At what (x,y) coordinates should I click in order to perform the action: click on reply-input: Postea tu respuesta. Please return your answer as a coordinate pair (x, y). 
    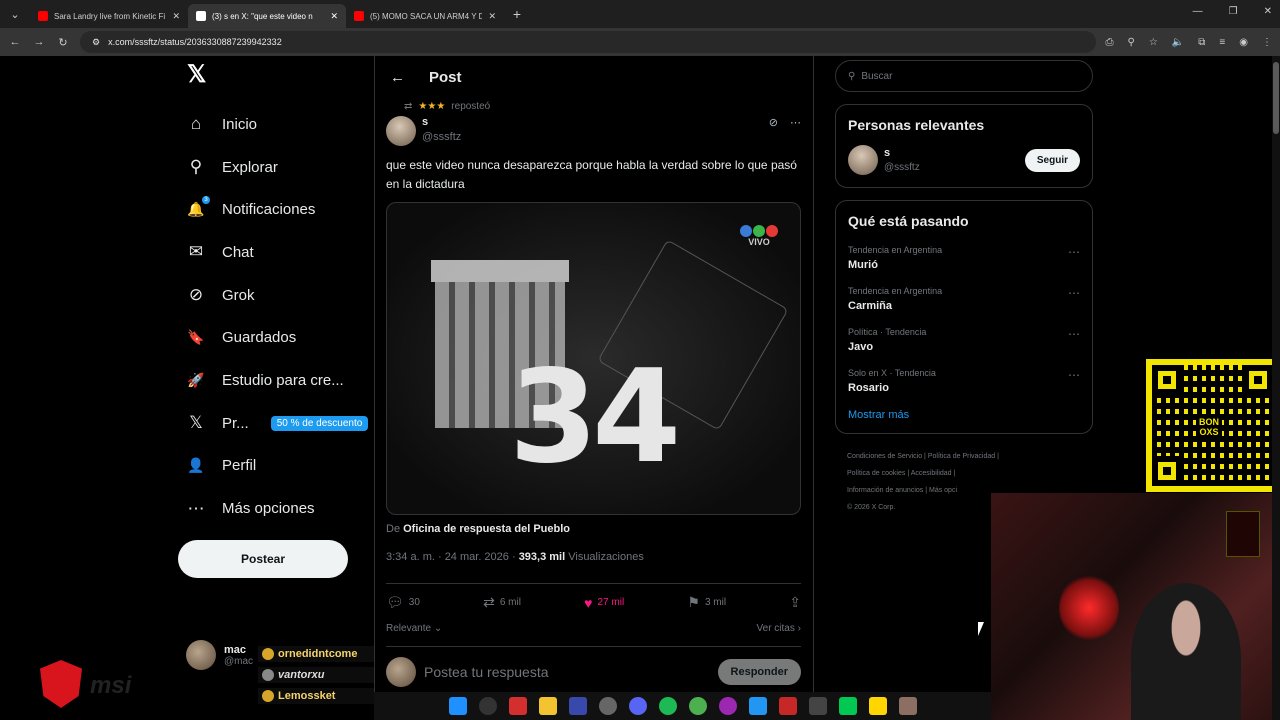
    Looking at the image, I should click on (567, 672).